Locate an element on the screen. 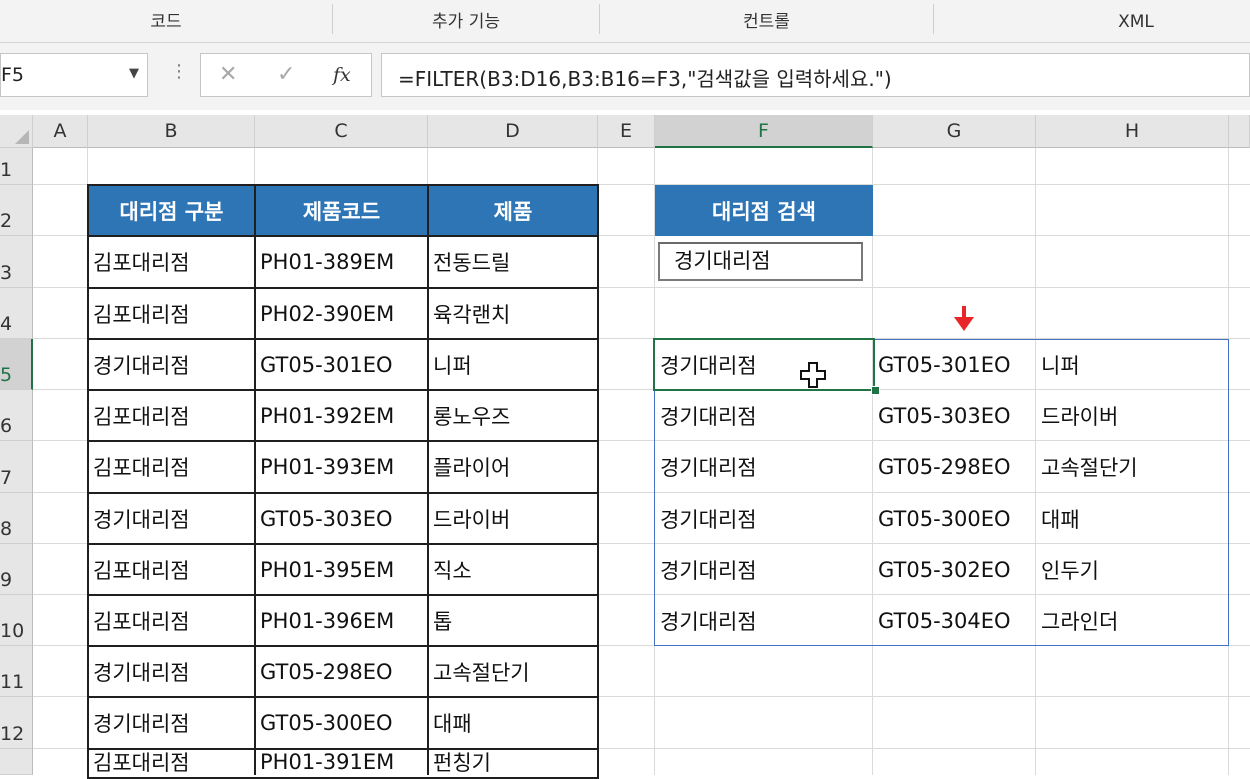  table-cell: 드라이버 is located at coordinates (513, 518).